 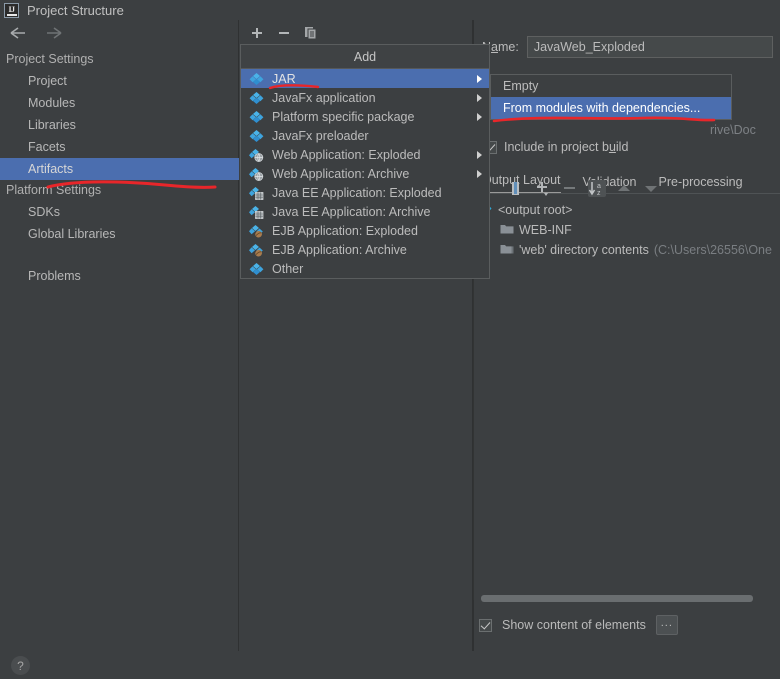 What do you see at coordinates (324, 97) in the screenshot?
I see `menu-item-label: JavaFx application` at bounding box center [324, 97].